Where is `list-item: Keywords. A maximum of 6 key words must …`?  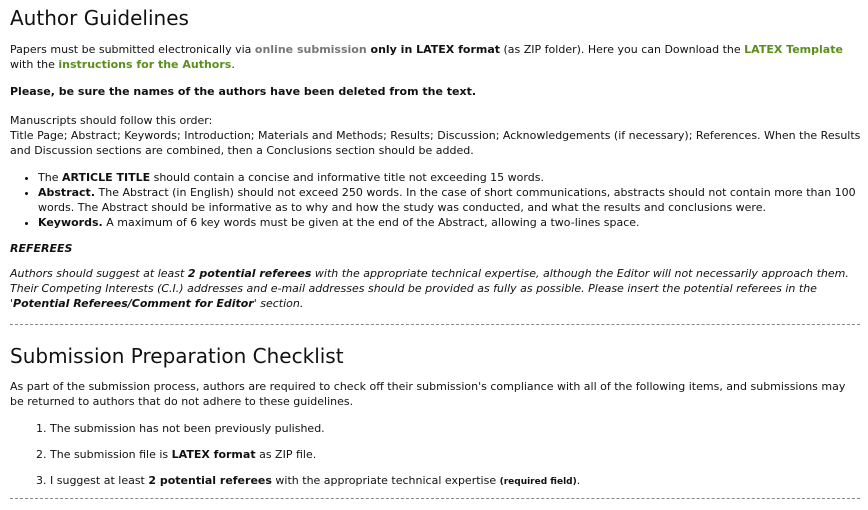 list-item: Keywords. A maximum of 6 key words must … is located at coordinates (450, 222).